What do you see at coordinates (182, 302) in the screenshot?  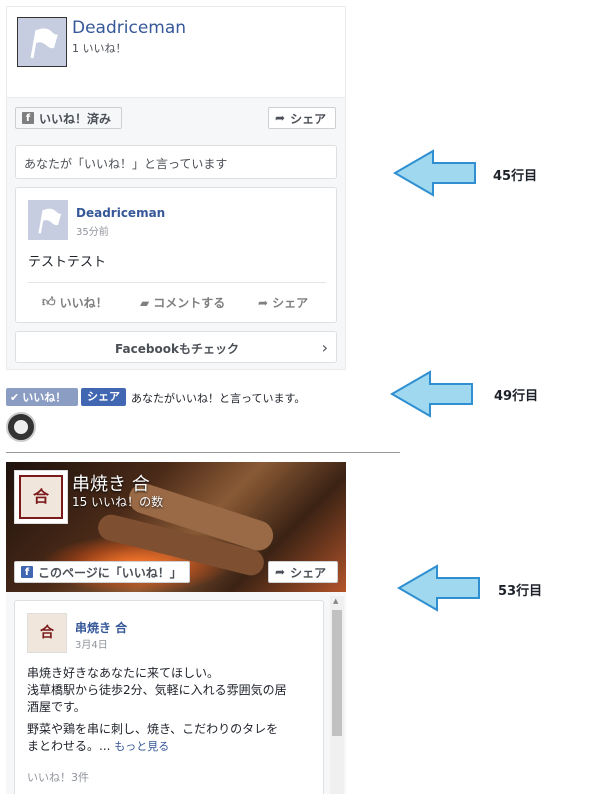 I see `post-comment-action: ▰ コメントする` at bounding box center [182, 302].